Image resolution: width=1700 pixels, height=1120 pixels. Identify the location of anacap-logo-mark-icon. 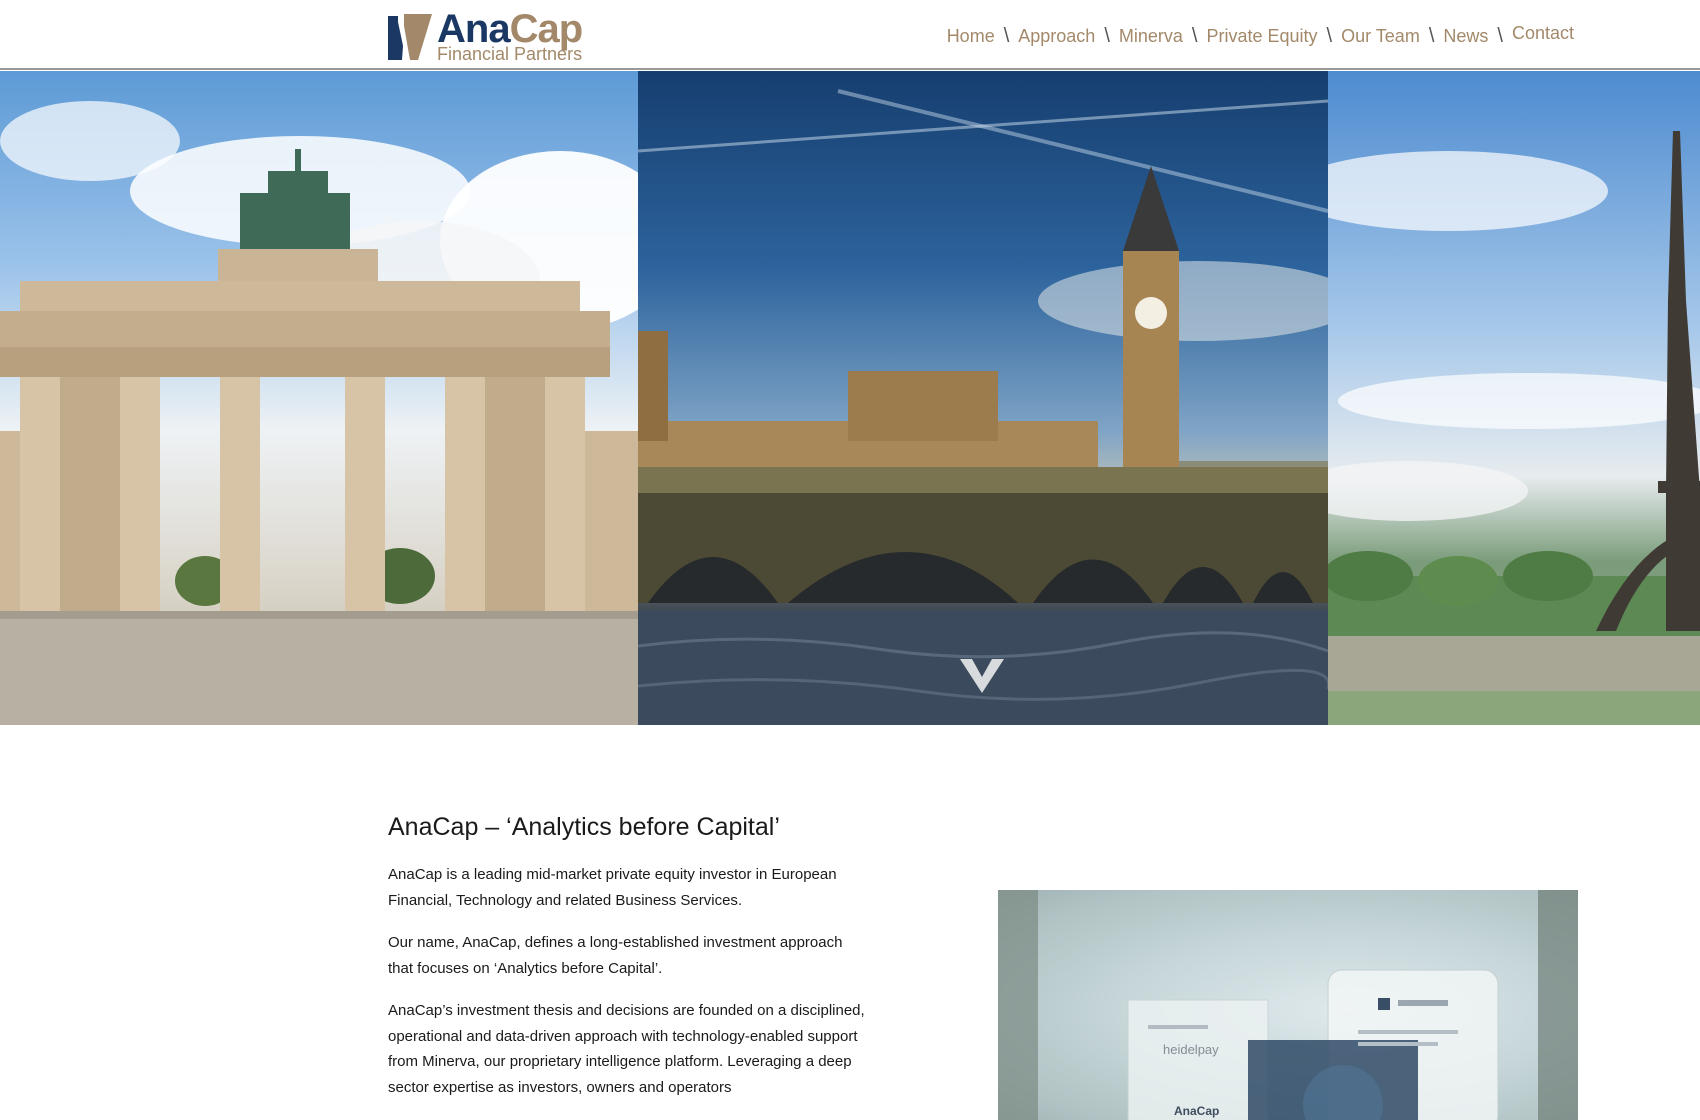
(410, 37).